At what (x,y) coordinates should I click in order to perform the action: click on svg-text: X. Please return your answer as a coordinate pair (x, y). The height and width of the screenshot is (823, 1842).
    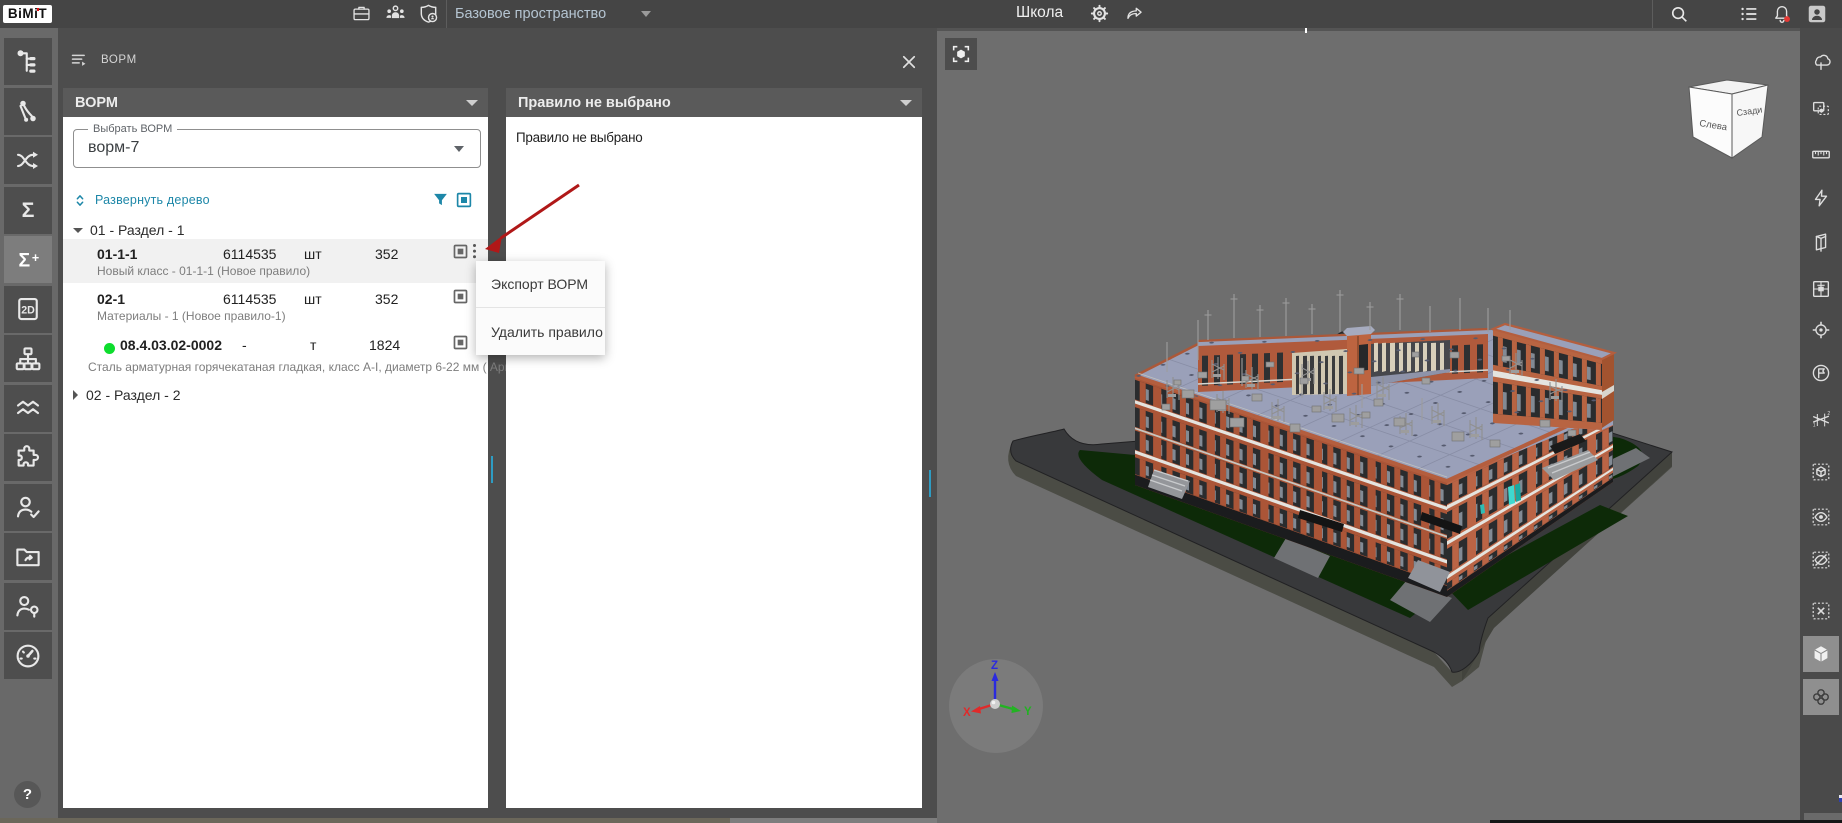
    Looking at the image, I should click on (967, 713).